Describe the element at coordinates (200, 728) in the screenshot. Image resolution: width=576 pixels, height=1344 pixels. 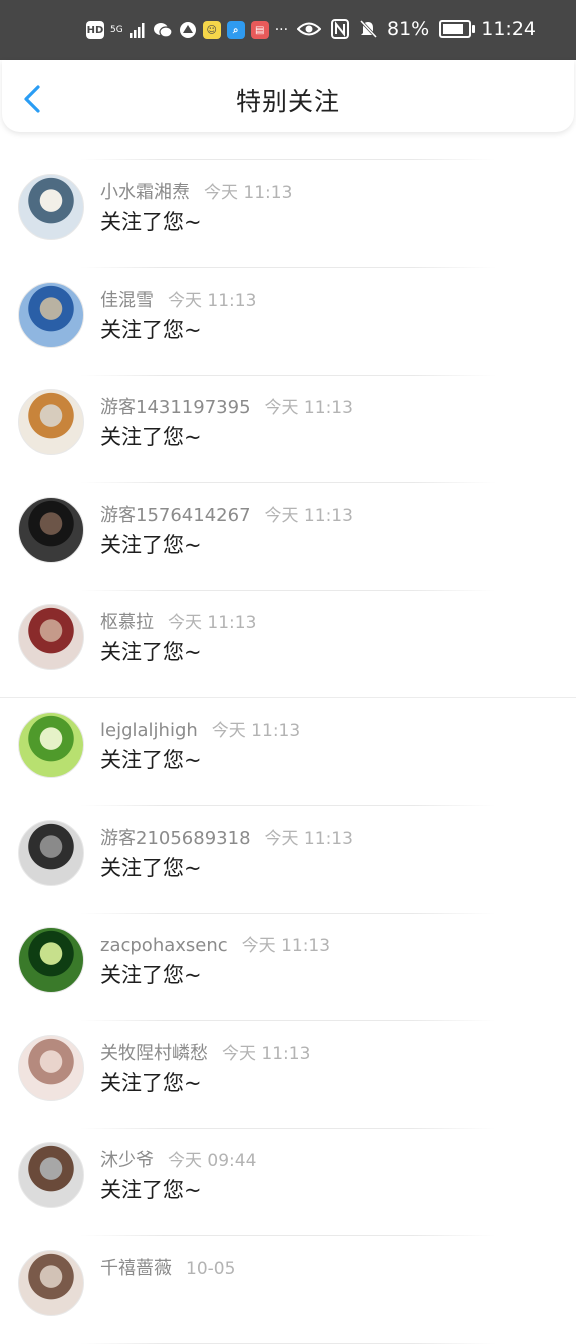
I see `name-line: lejglaljhigh 今天 11:13` at that location.